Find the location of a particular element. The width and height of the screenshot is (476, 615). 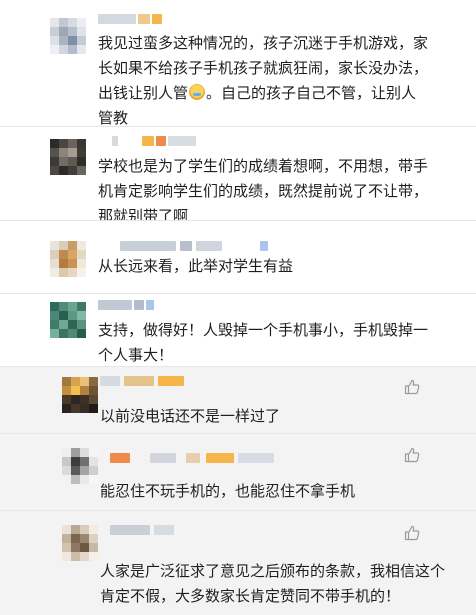

reply-card: 以前没电话还不是一样过了 is located at coordinates (238, 400).